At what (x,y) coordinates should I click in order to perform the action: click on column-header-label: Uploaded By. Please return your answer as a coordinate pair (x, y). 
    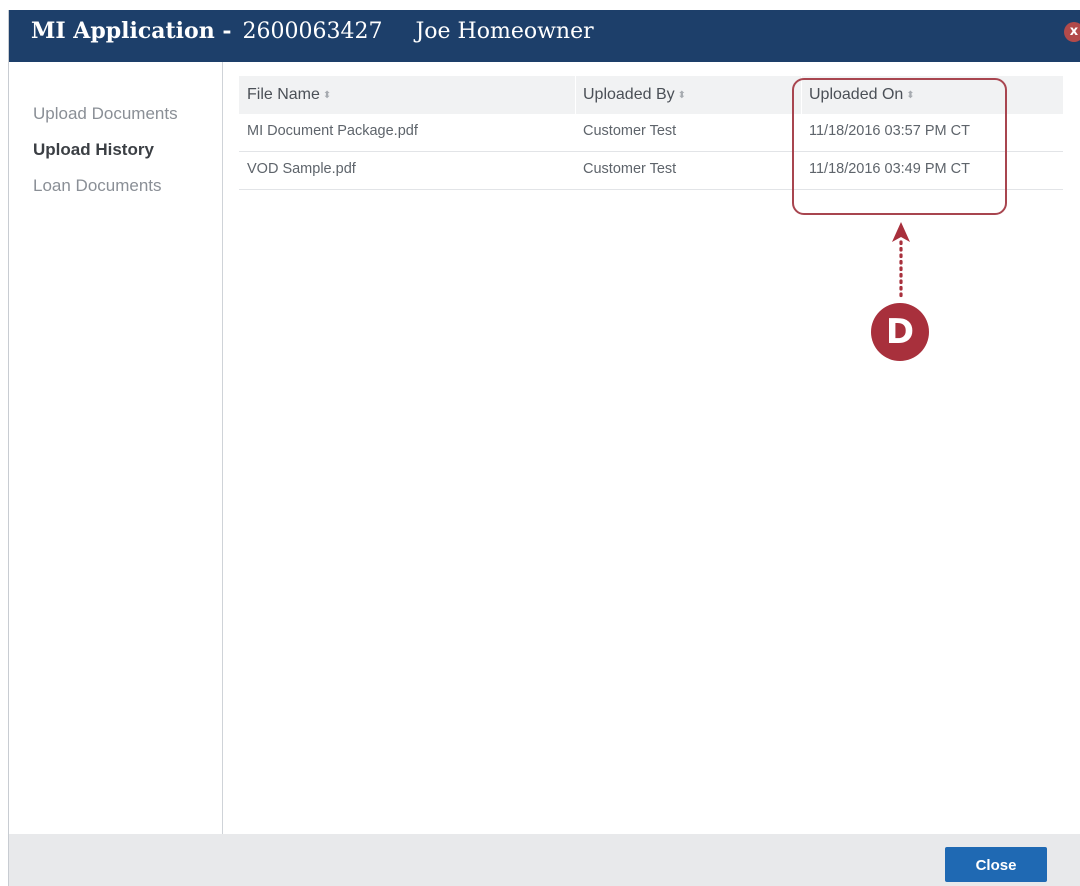
    Looking at the image, I should click on (629, 94).